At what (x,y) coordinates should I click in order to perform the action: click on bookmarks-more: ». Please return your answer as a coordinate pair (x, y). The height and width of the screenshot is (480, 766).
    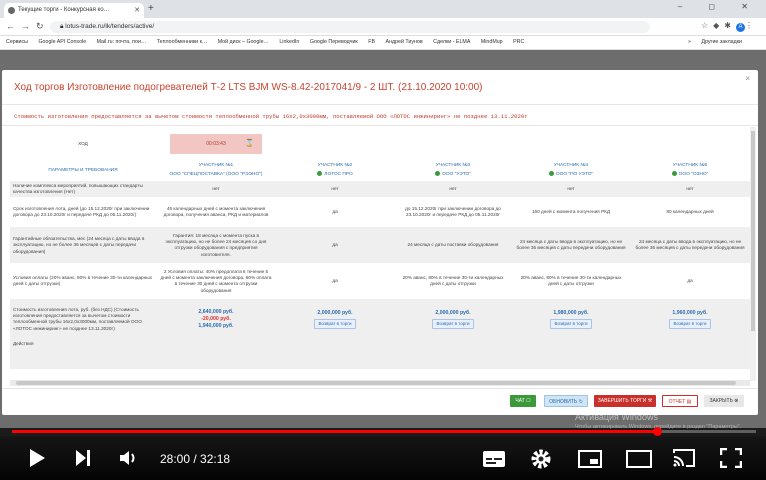
    Looking at the image, I should click on (689, 42).